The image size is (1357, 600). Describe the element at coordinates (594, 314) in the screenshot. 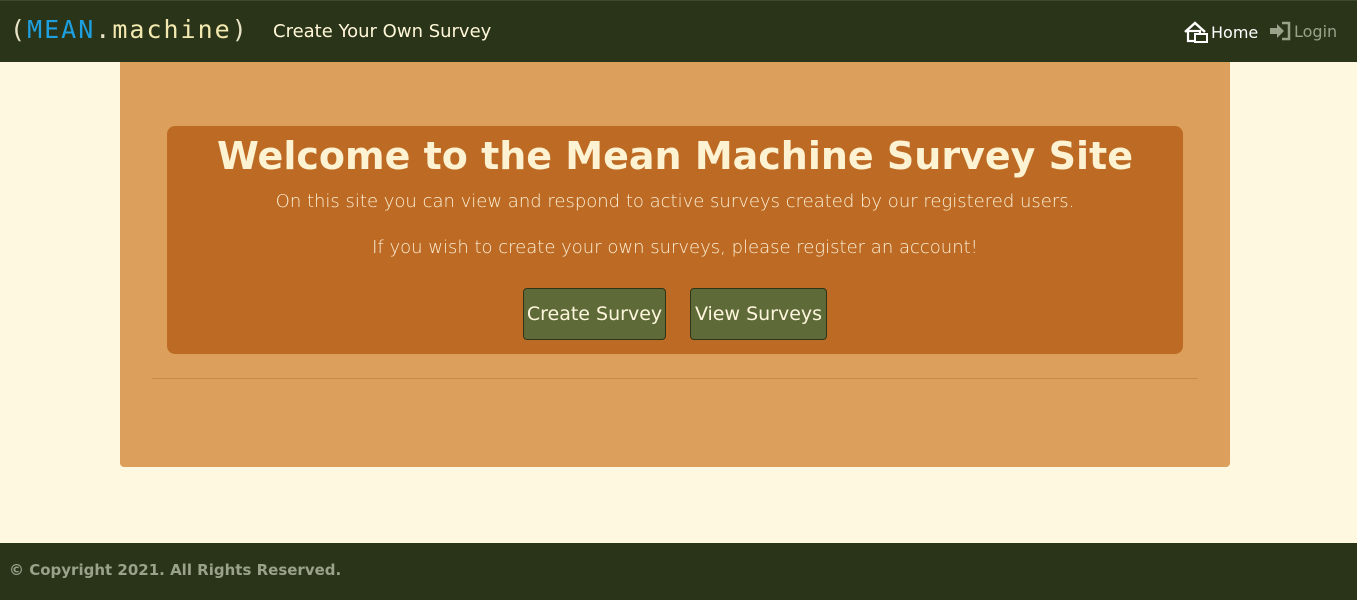

I see `create-survey-button: Create Survey` at that location.